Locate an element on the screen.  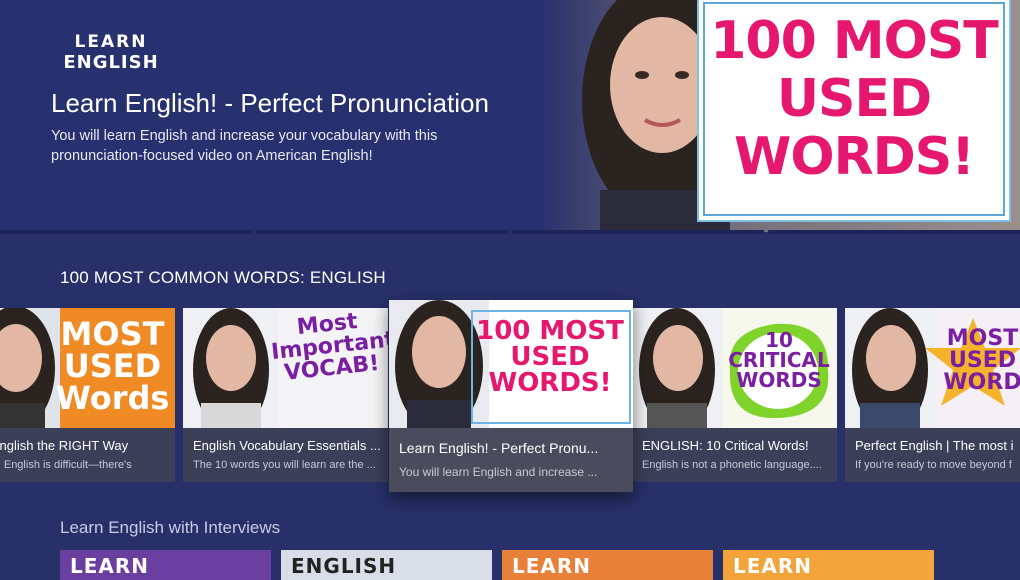
video-card: ENGLISH is located at coordinates (386, 565).